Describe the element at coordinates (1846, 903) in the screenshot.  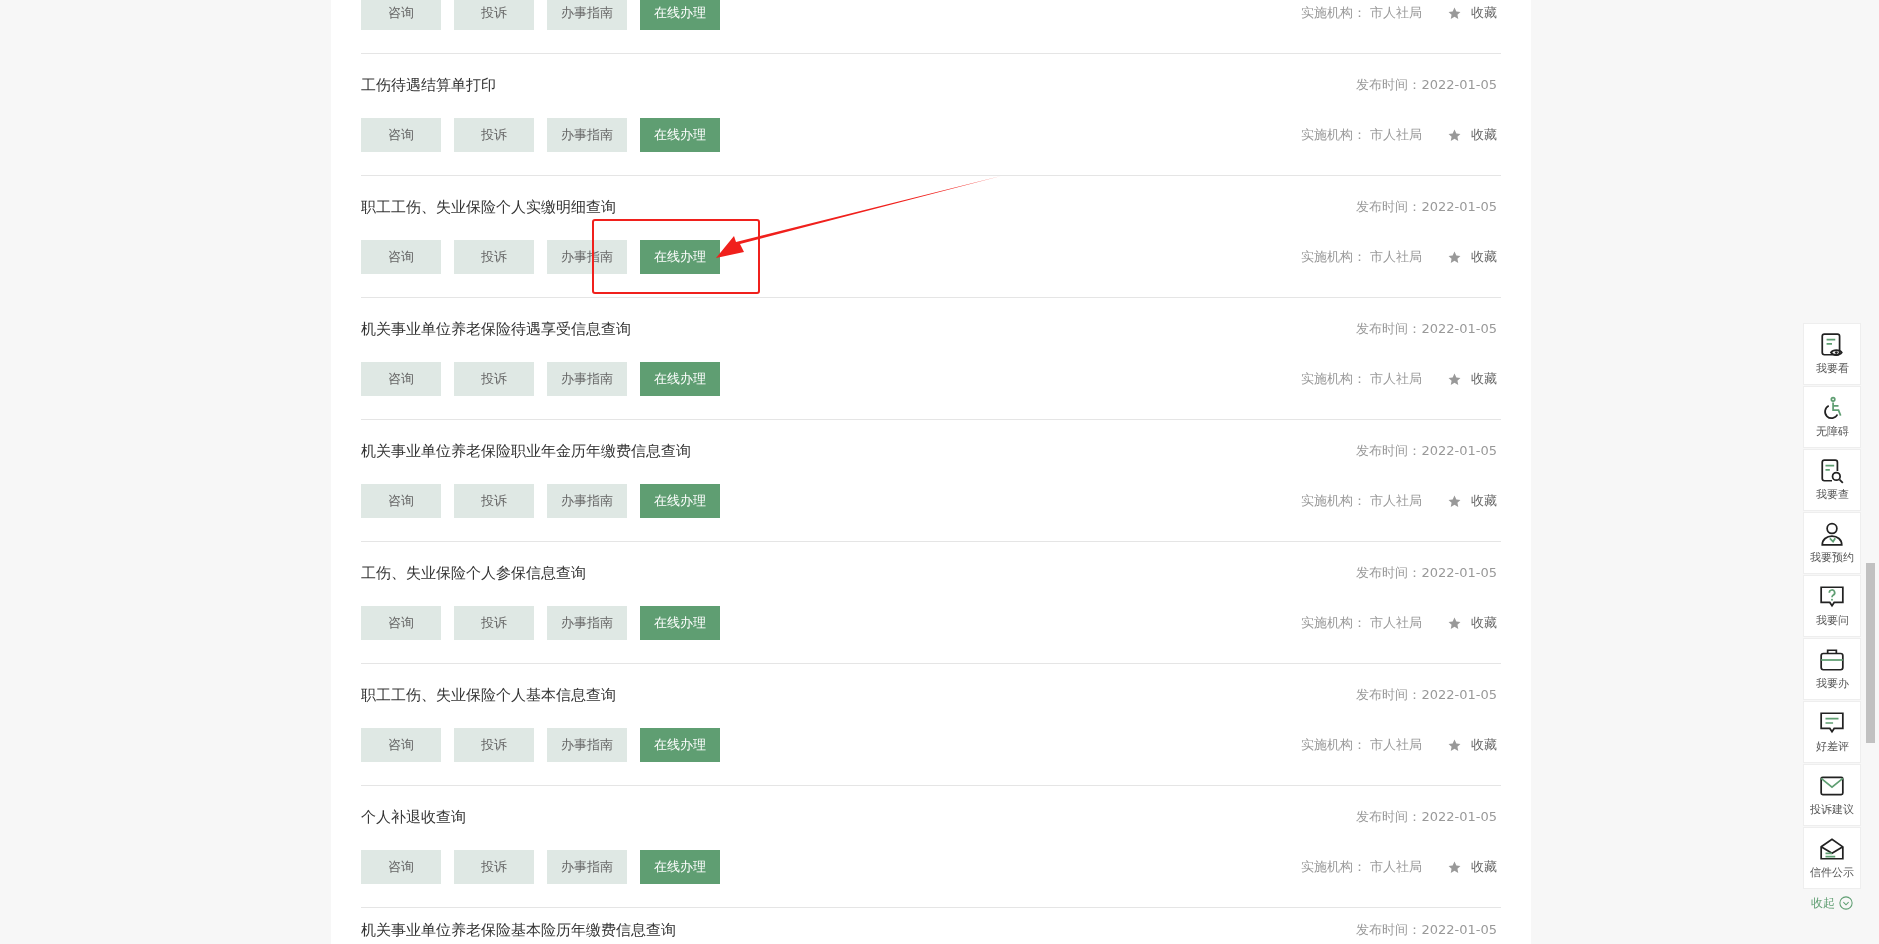
I see `chevron-down-icon` at that location.